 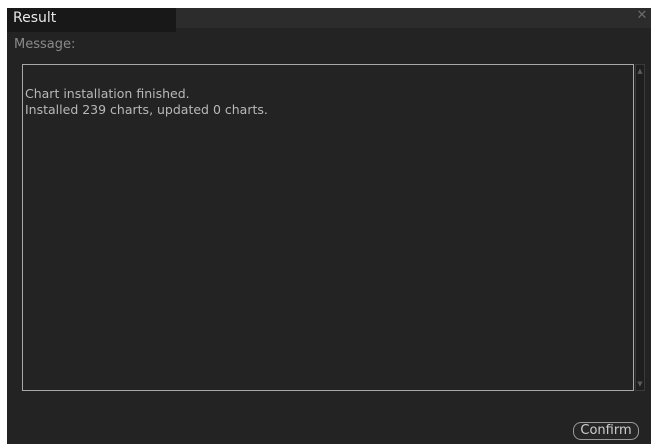 What do you see at coordinates (606, 431) in the screenshot?
I see `confirm-button: Confirm` at bounding box center [606, 431].